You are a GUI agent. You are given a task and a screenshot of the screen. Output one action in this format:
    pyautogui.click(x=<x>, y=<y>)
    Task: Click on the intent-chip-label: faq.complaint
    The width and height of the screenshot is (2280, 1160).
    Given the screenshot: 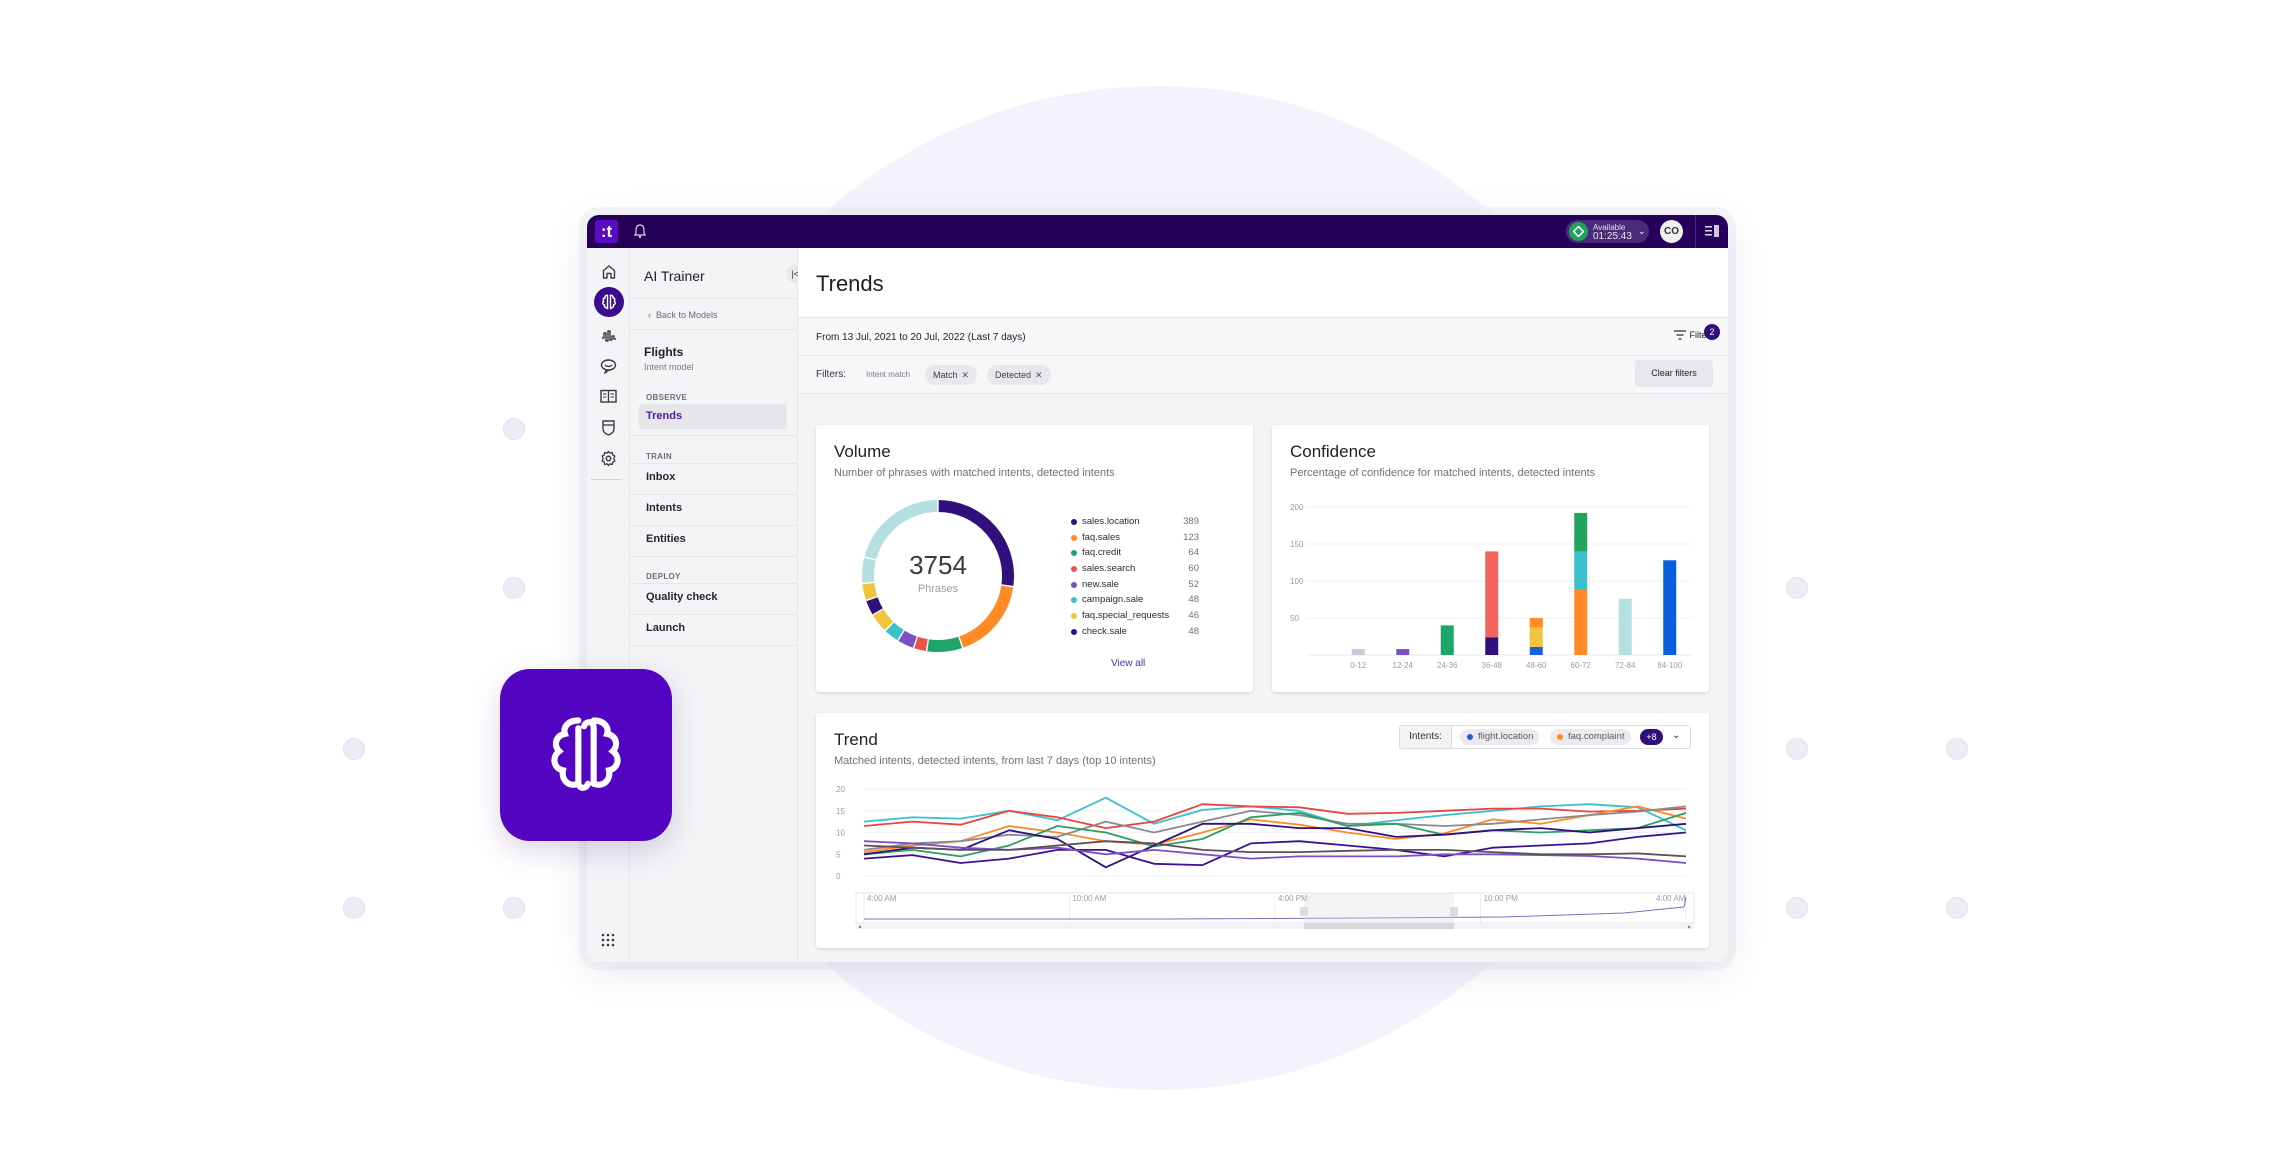 What is the action you would take?
    pyautogui.click(x=1596, y=736)
    